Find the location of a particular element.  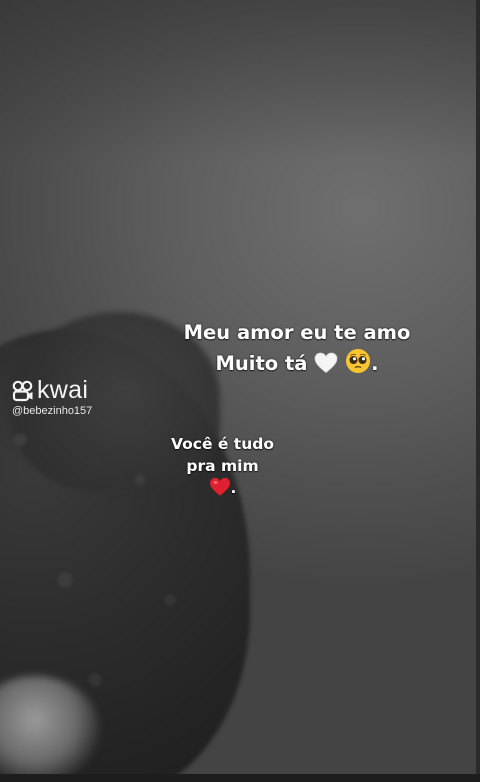

pleading-face-icon is located at coordinates (358, 361).